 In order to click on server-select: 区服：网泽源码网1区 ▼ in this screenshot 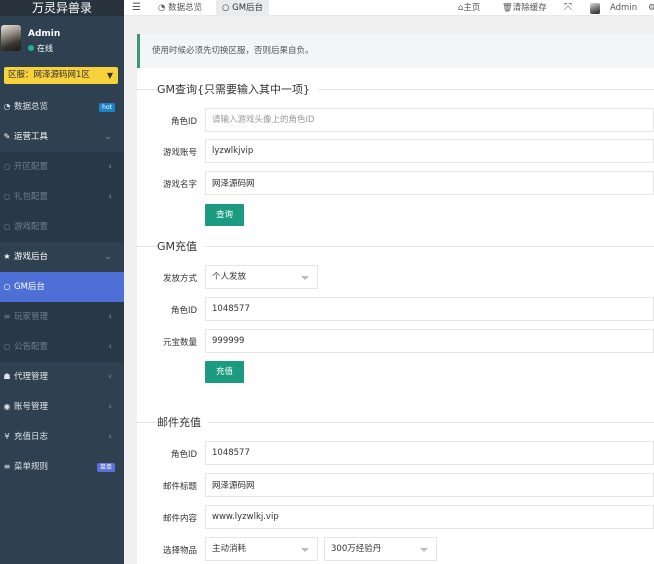, I will do `click(61, 75)`.